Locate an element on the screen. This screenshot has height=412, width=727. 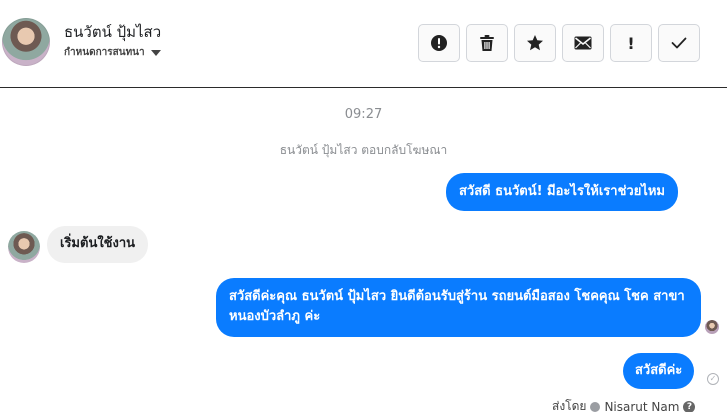
sender-name: Nisarut Nam is located at coordinates (642, 405).